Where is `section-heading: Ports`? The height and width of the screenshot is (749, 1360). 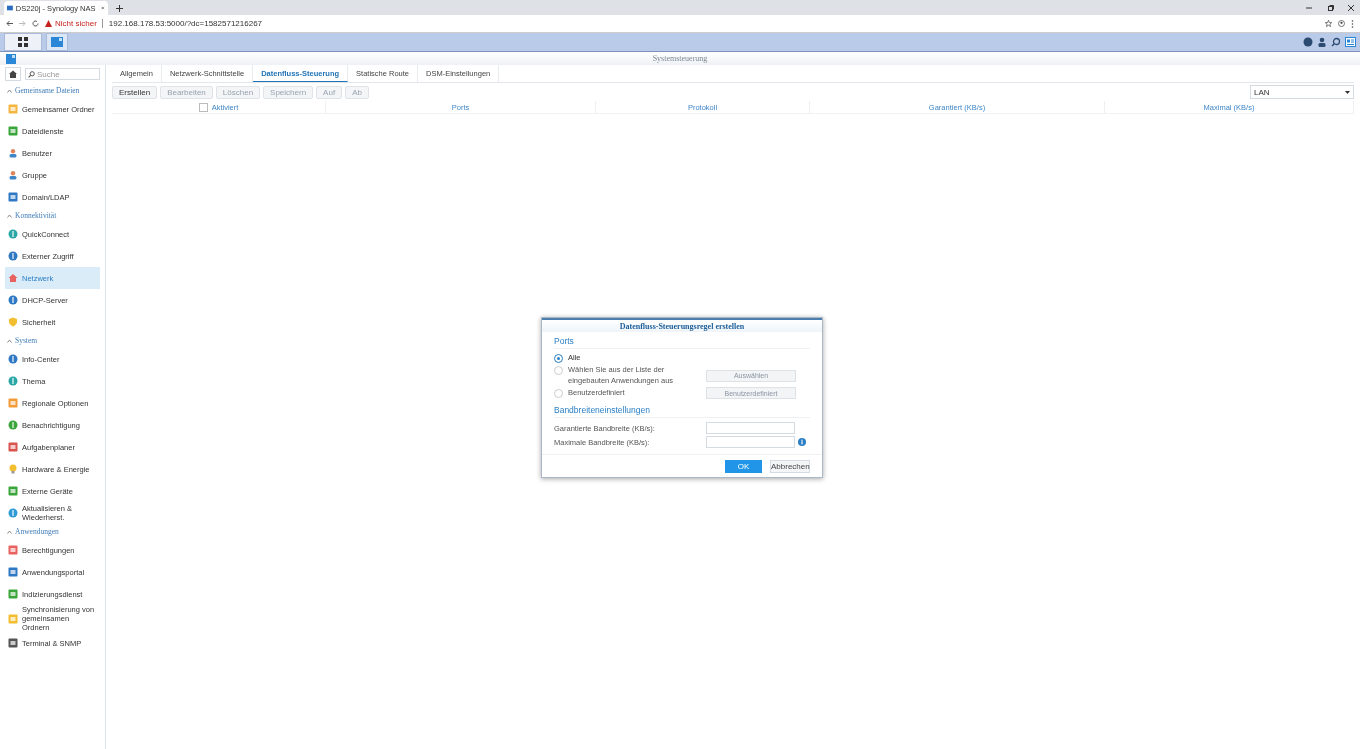
section-heading: Ports is located at coordinates (682, 342).